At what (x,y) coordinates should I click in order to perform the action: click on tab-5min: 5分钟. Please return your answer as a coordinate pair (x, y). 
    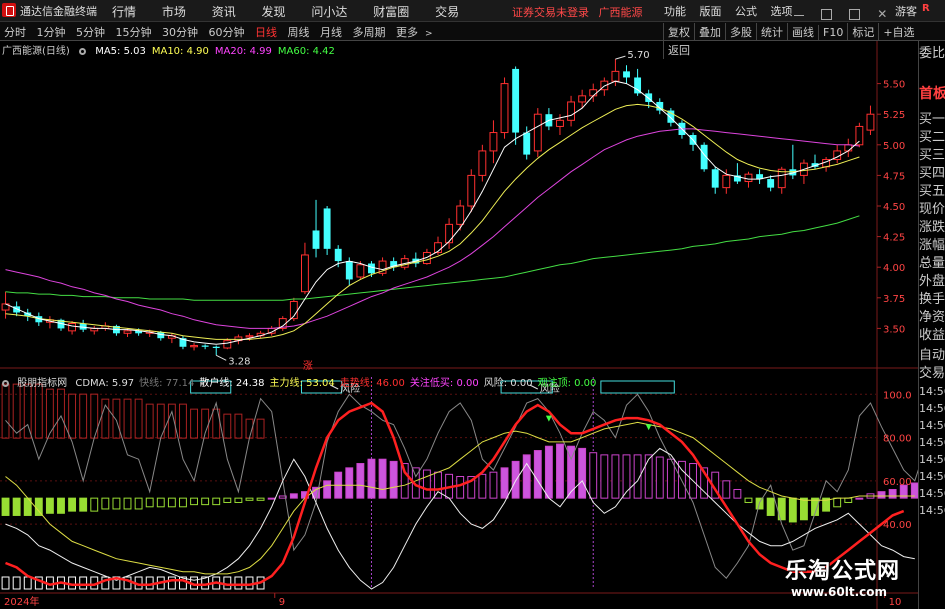
    Looking at the image, I should click on (90, 32).